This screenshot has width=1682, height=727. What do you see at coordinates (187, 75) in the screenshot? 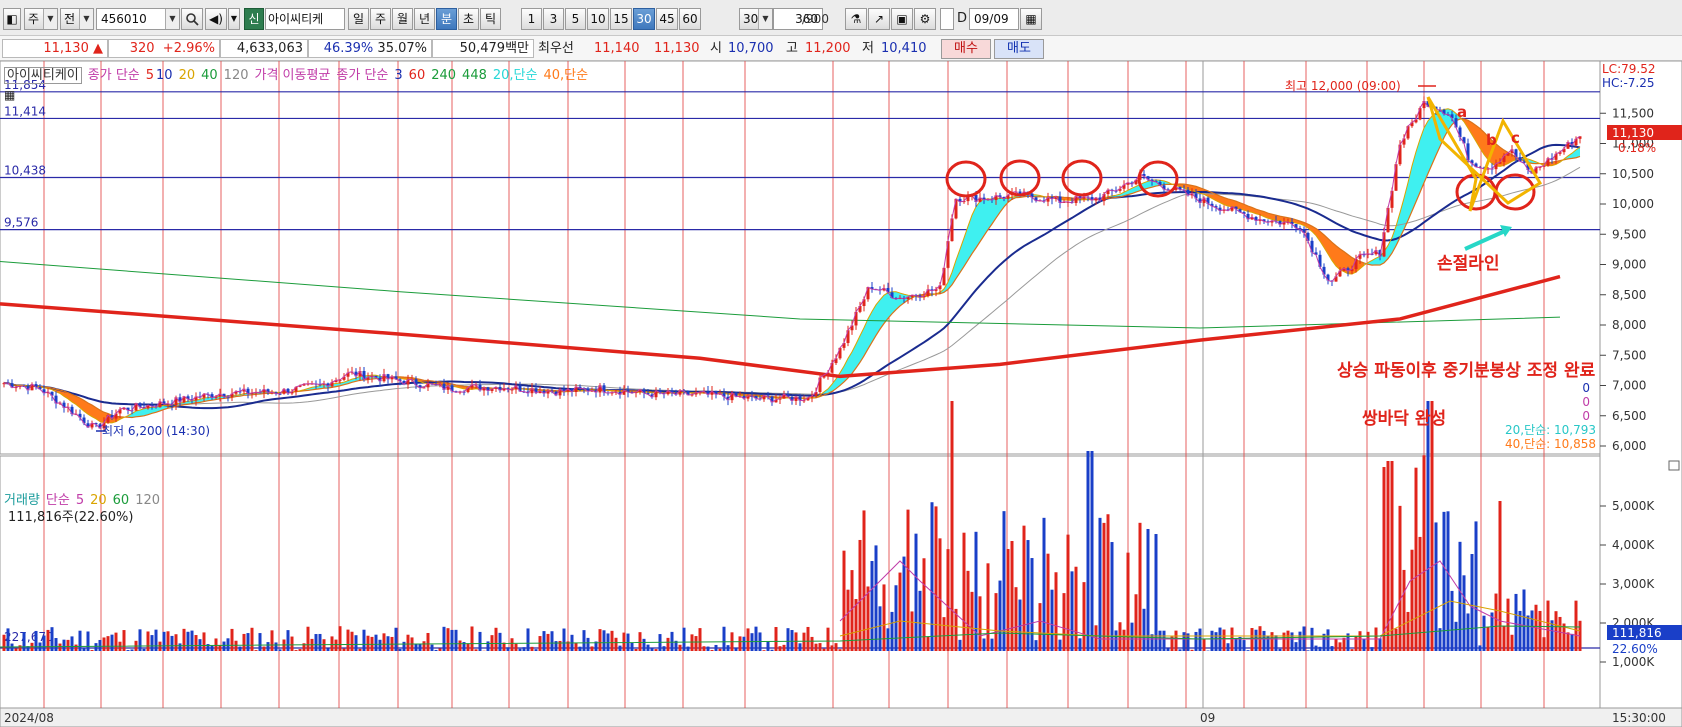
I see `legend-period-20: 20` at bounding box center [187, 75].